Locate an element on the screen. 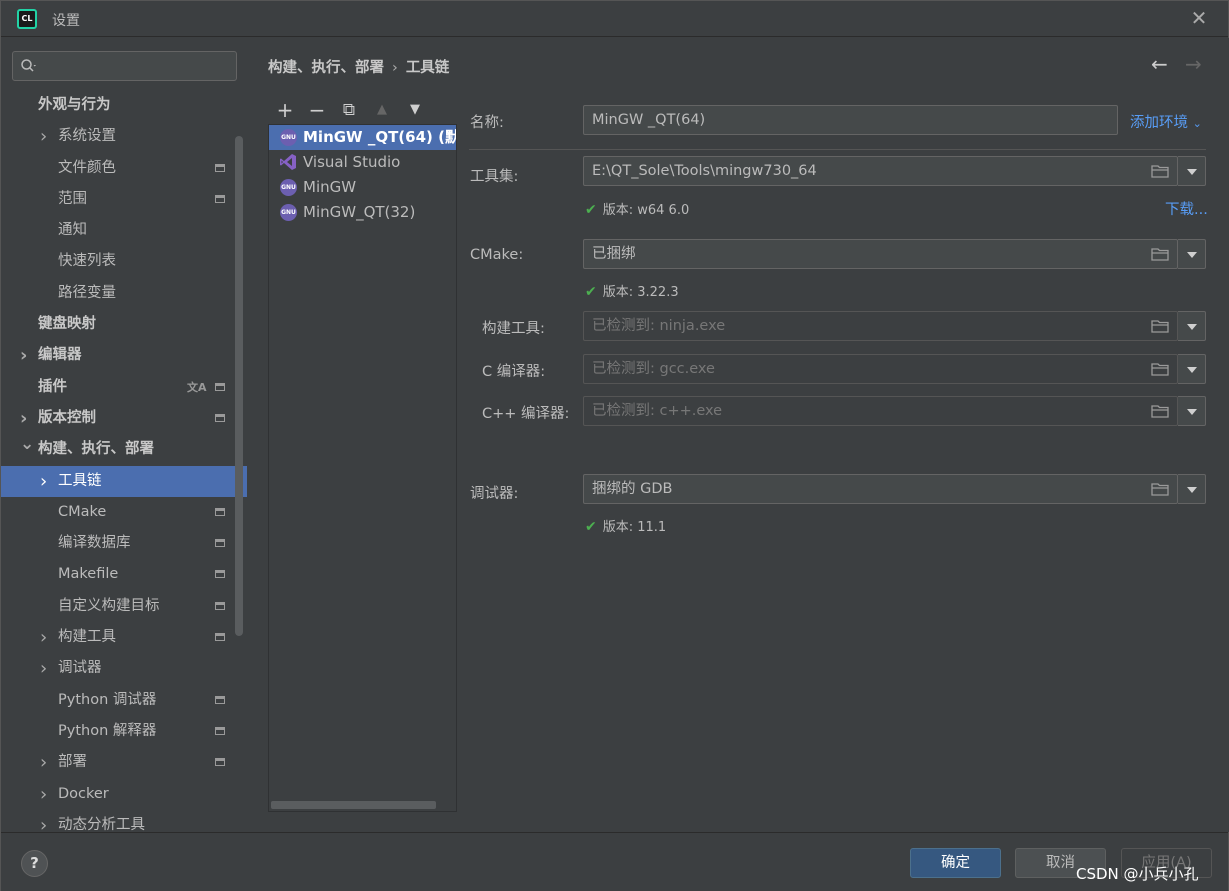  cmake-label: CMake: is located at coordinates (497, 255).